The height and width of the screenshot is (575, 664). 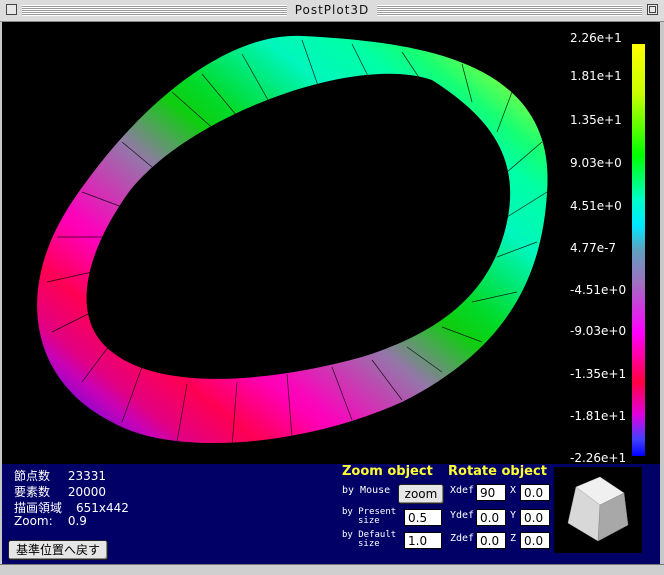 I want to click on info-zoom: Zoom: 0.9, so click(x=50, y=521).